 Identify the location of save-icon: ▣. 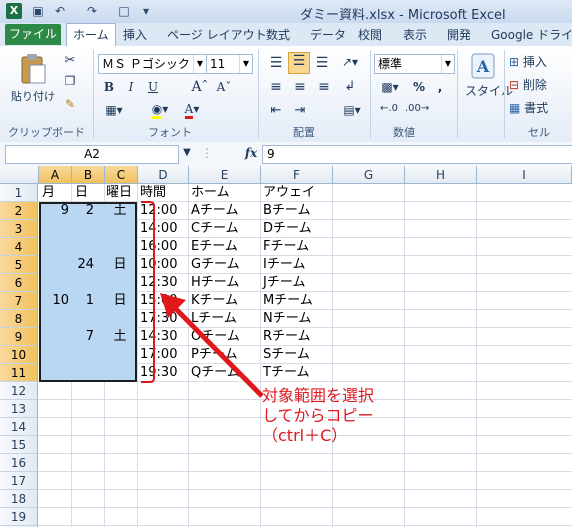
(38, 11).